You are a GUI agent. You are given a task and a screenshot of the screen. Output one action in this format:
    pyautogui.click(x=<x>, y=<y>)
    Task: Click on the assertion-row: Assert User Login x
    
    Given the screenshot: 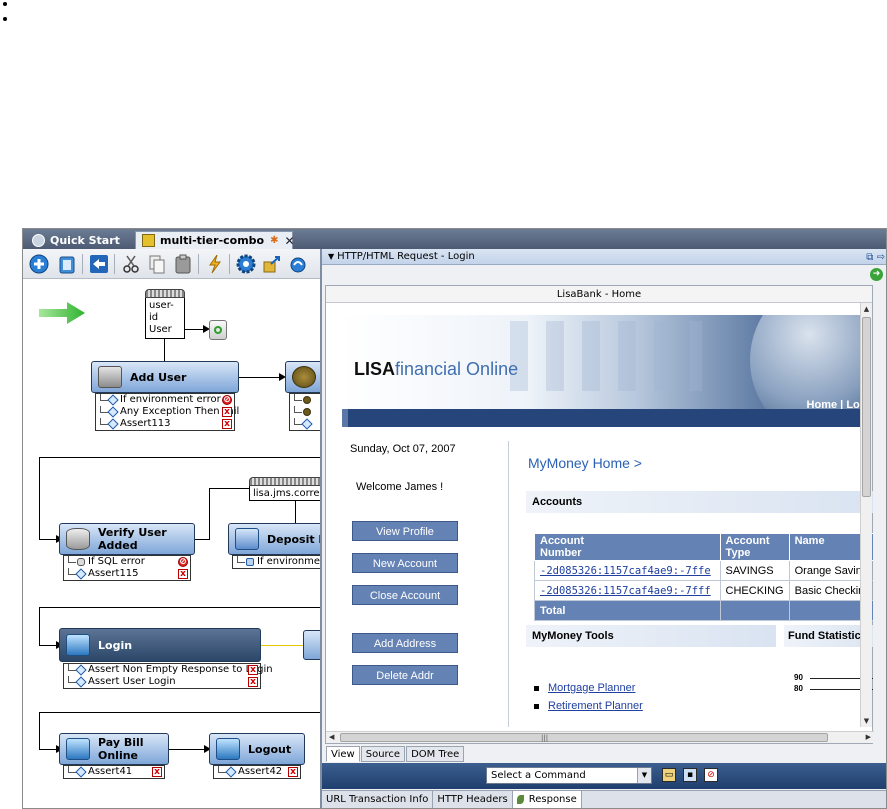 What is the action you would take?
    pyautogui.click(x=162, y=682)
    